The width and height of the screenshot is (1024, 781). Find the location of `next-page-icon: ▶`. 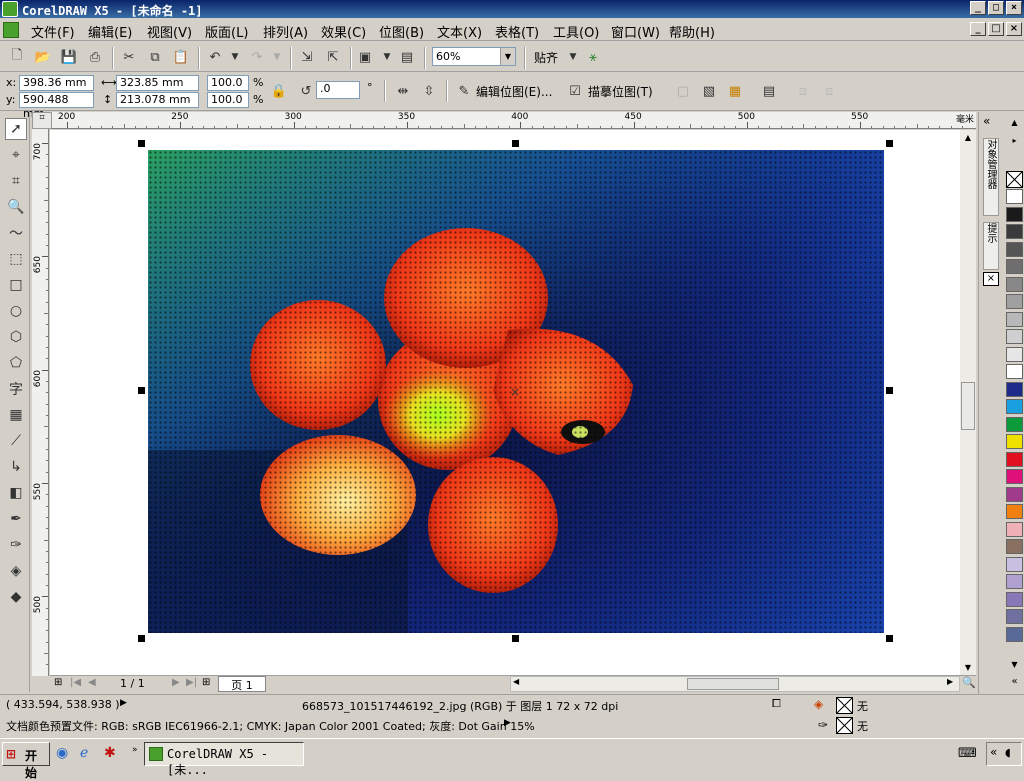

next-page-icon: ▶ is located at coordinates (176, 682).